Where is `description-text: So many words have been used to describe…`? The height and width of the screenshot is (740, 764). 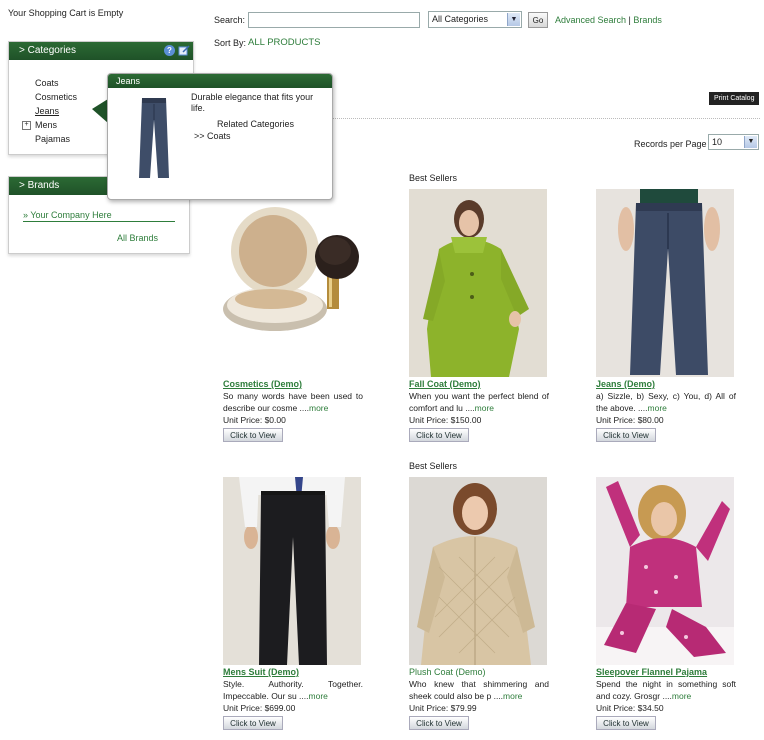 description-text: So many words have been used to describe… is located at coordinates (293, 402).